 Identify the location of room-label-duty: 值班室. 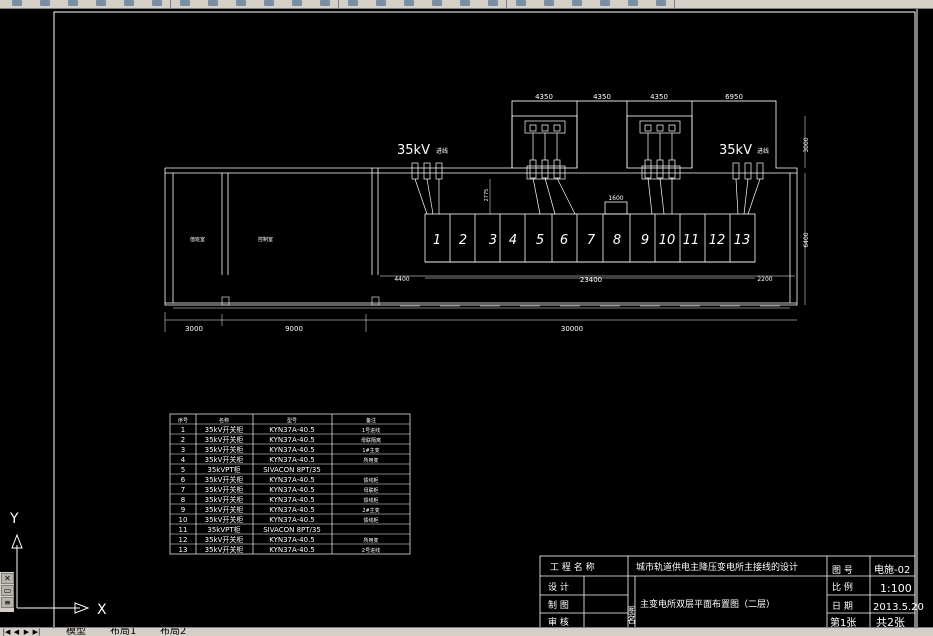
(197, 239).